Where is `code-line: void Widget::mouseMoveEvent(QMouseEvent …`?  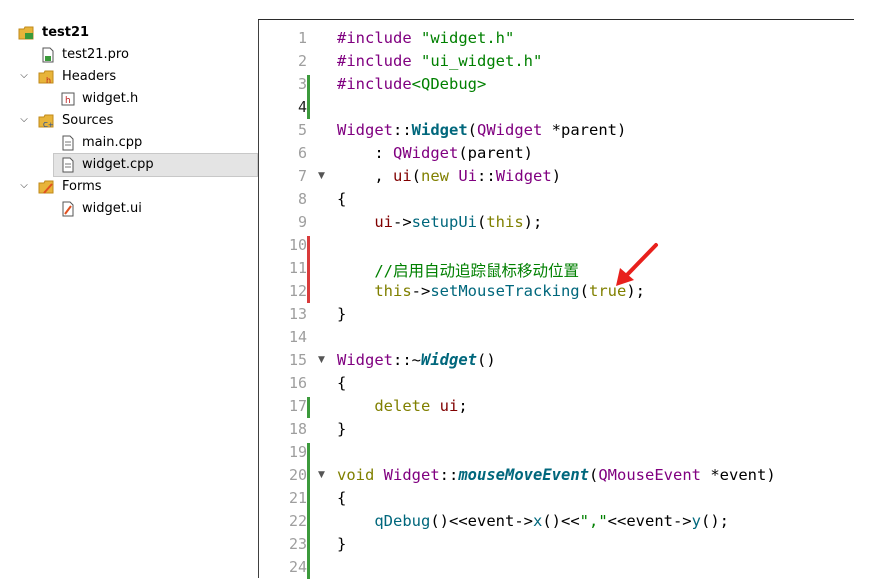
code-line: void Widget::mouseMoveEvent(QMouseEvent … is located at coordinates (556, 475).